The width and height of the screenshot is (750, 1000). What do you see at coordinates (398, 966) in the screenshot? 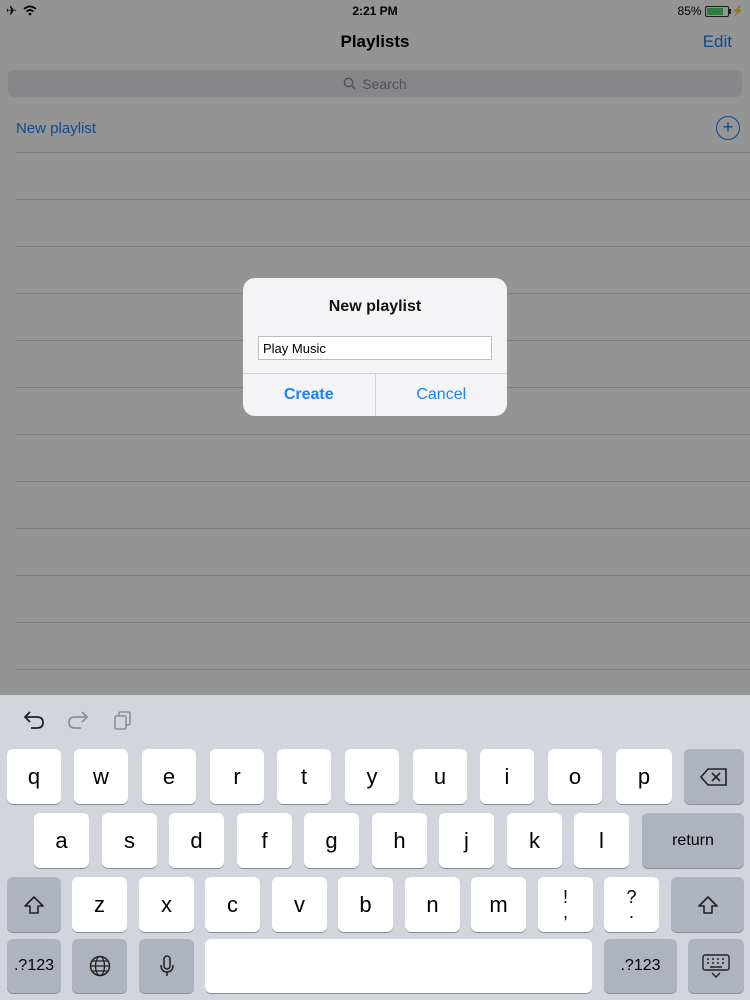
I see `space-key` at bounding box center [398, 966].